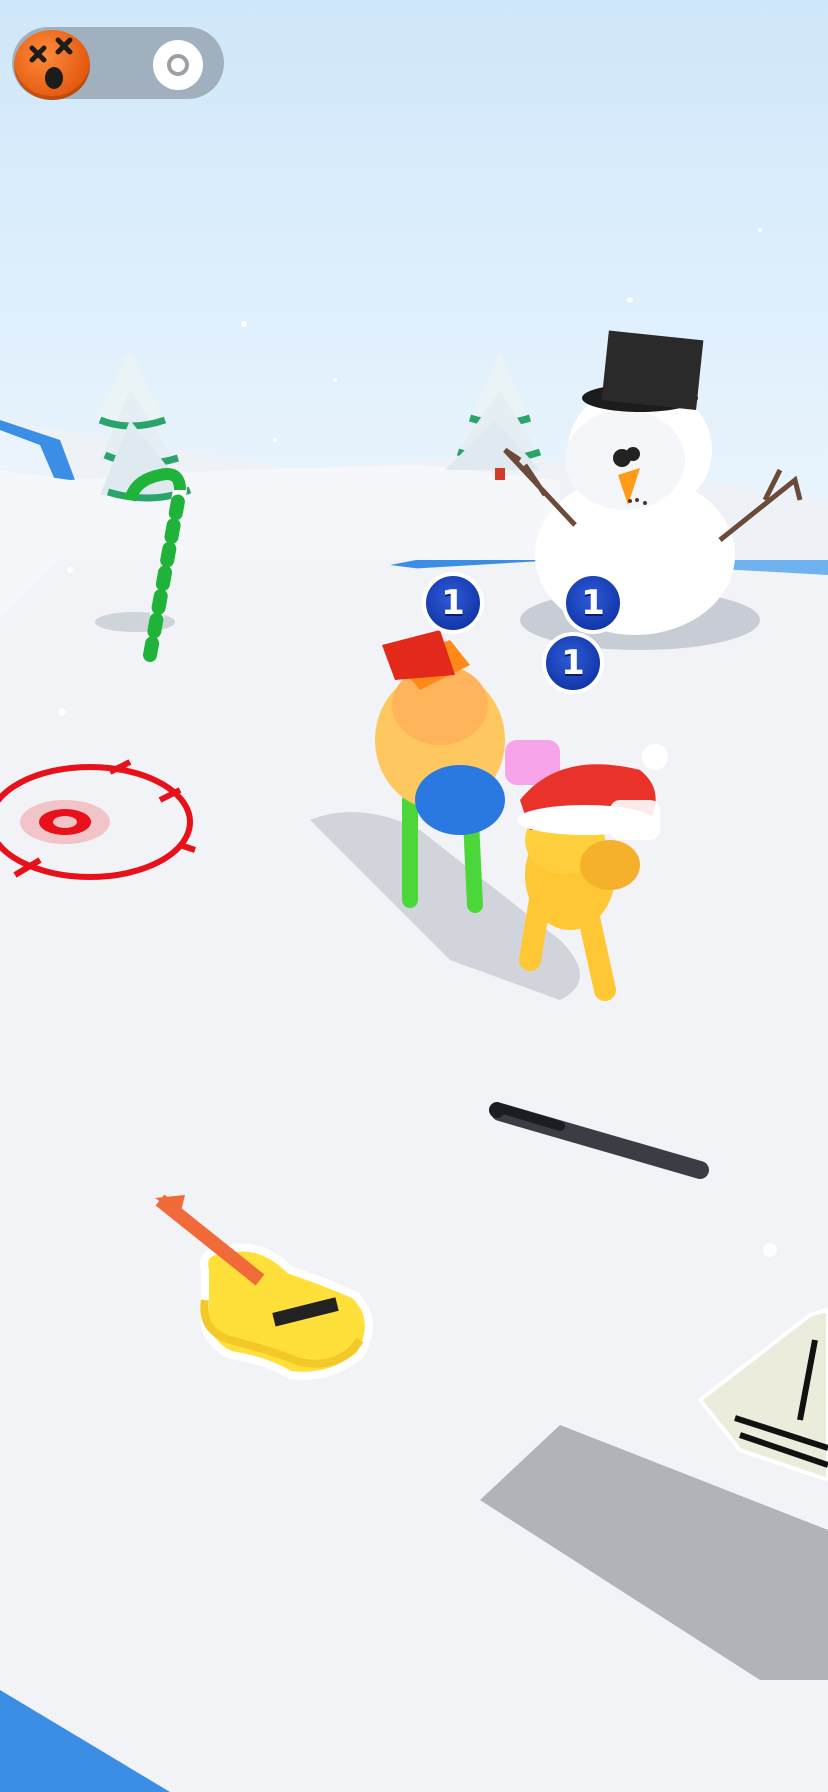 The height and width of the screenshot is (1792, 828). Describe the element at coordinates (178, 65) in the screenshot. I see `ring-toggle-icon` at that location.